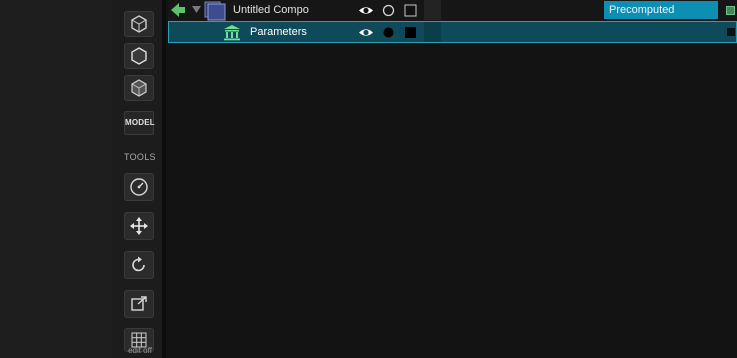  I want to click on model-view-outline-button, so click(139, 24).